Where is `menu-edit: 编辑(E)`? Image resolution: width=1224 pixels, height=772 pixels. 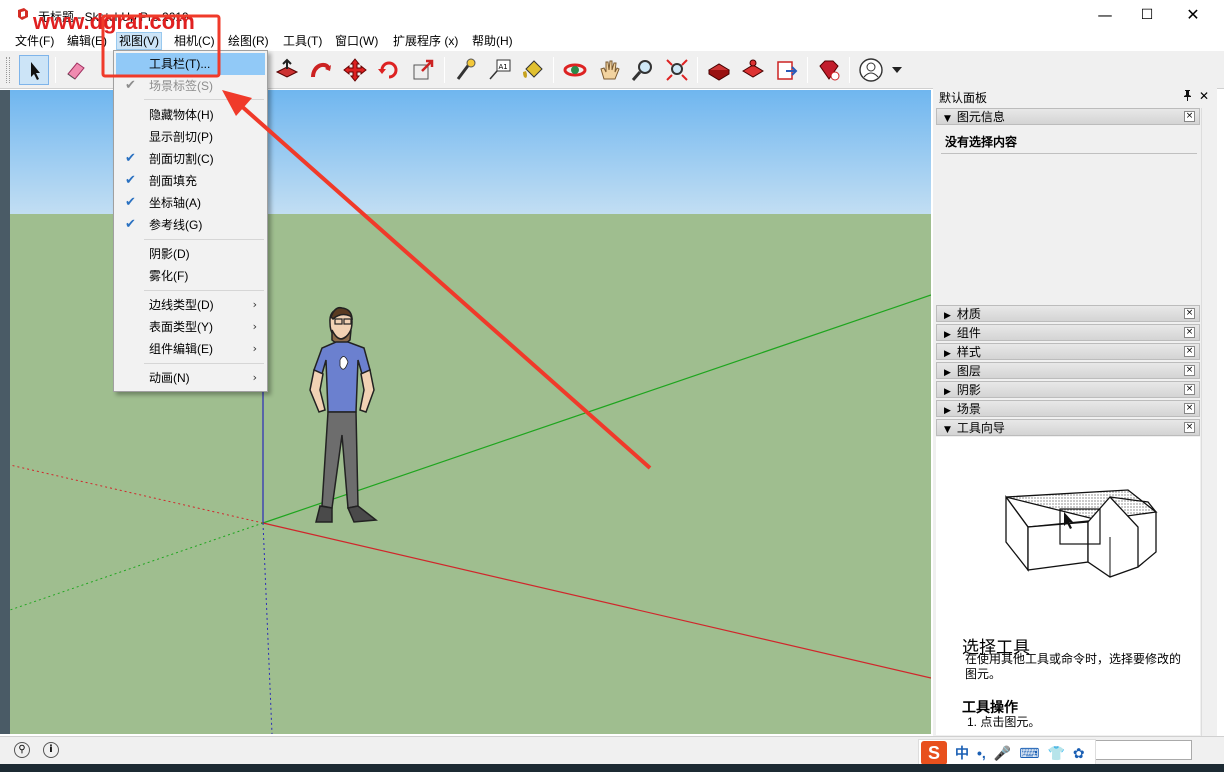
menu-edit: 编辑(E) is located at coordinates (87, 41).